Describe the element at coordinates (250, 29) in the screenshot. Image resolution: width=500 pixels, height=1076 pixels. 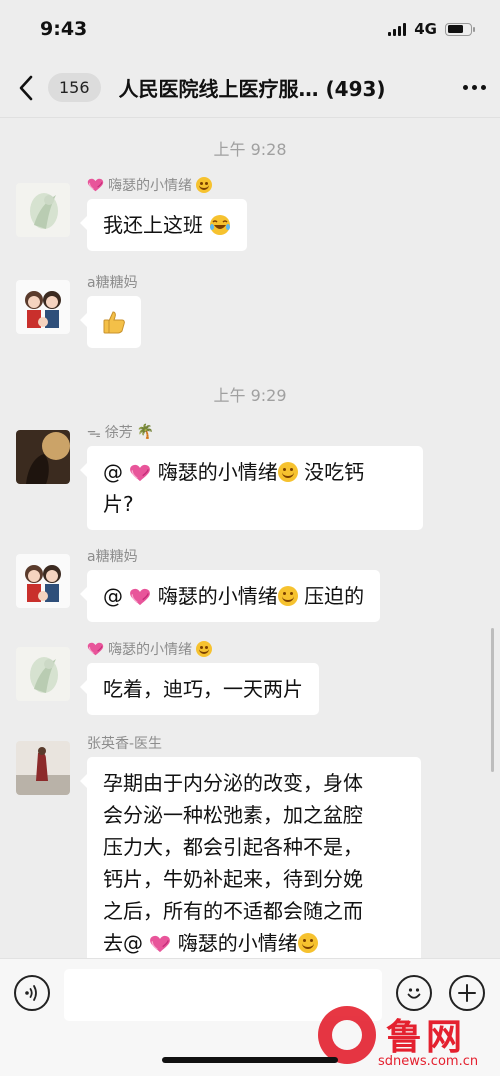
I see `status-bar: 9:43 4G` at that location.